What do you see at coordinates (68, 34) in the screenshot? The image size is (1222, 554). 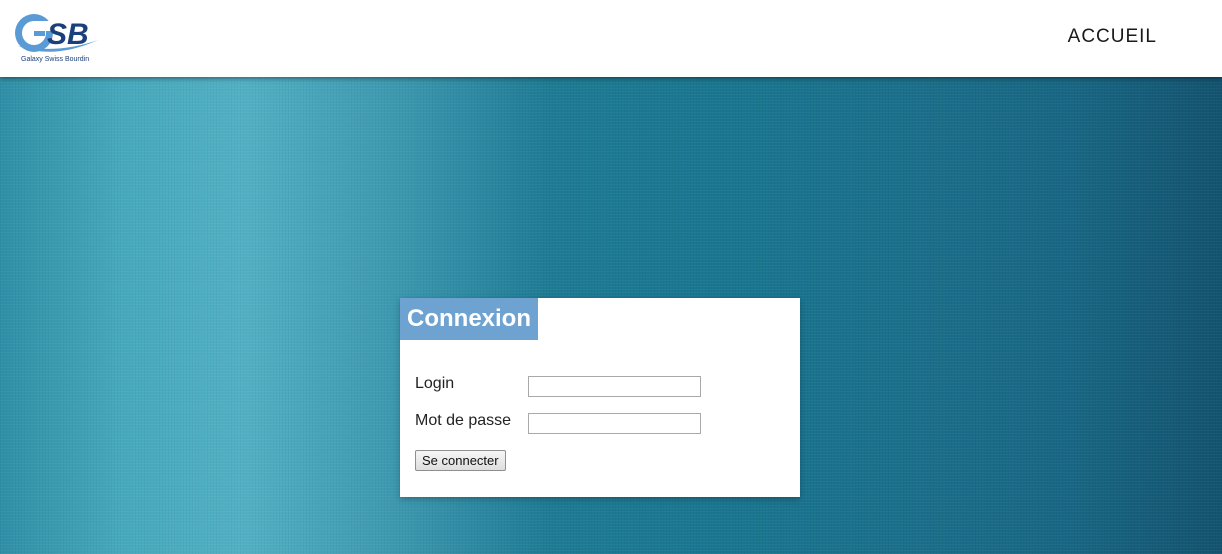 I see `logo-letters: SB` at bounding box center [68, 34].